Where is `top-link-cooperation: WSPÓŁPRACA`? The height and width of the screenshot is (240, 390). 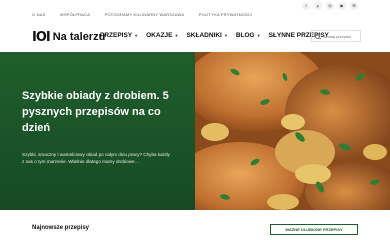
top-link-cooperation: WSPÓŁPRACA is located at coordinates (75, 15).